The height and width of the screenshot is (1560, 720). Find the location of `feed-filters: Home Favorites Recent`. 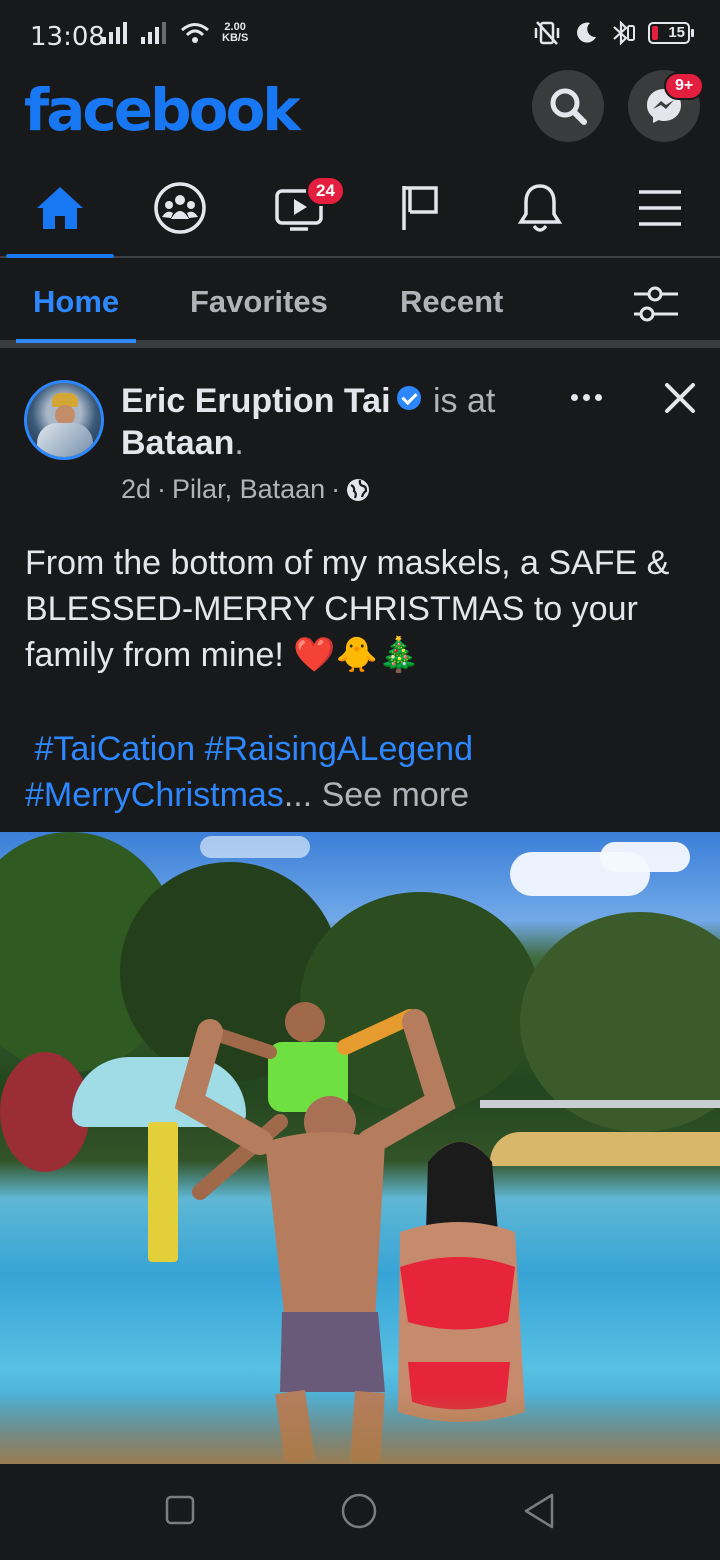

feed-filters: Home Favorites Recent is located at coordinates (360, 303).